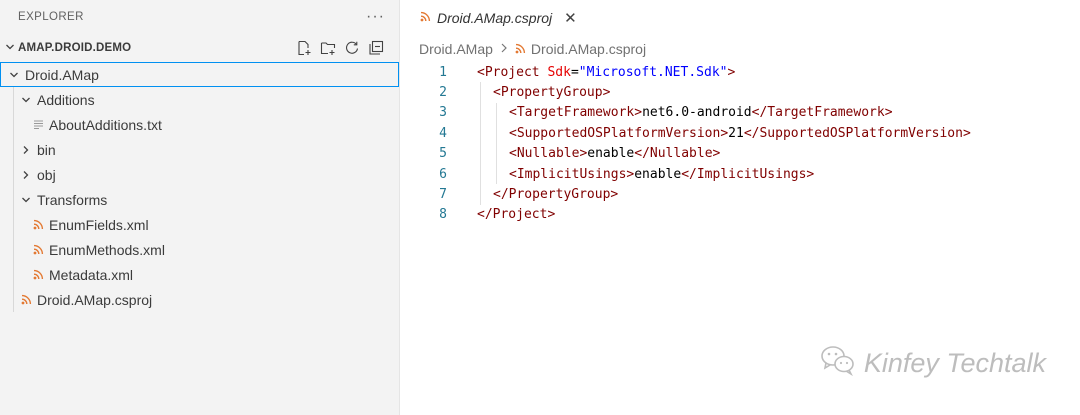 This screenshot has width=1080, height=415. I want to click on watermark: Kinfey Techtalk, so click(933, 363).